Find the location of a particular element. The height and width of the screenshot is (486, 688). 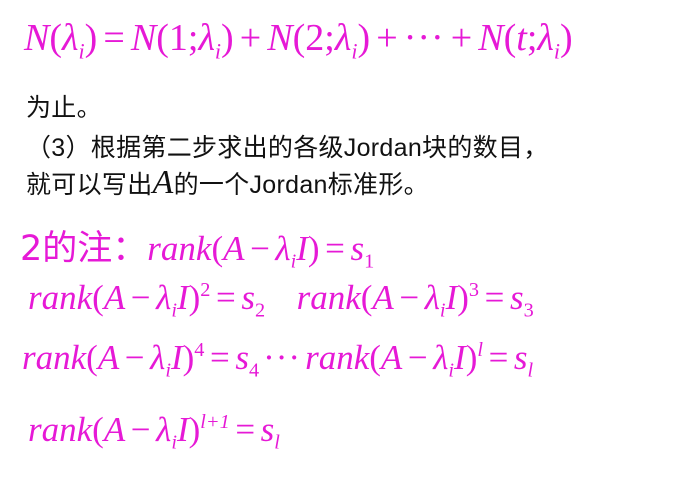

text-line-3: 就可以写出A的一个Jordan标准形。 is located at coordinates (227, 183).